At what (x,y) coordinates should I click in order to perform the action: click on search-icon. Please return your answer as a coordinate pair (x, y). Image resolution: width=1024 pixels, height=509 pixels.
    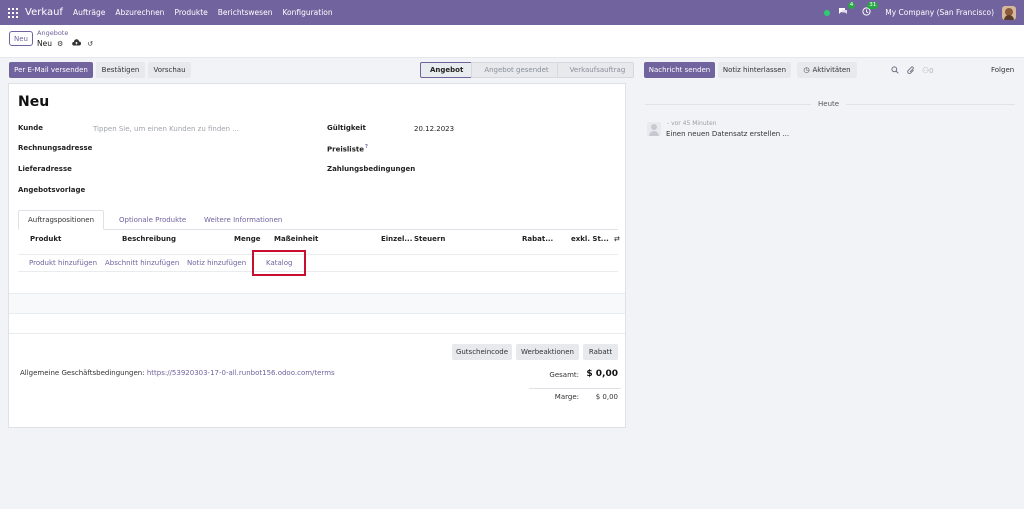
    Looking at the image, I should click on (895, 71).